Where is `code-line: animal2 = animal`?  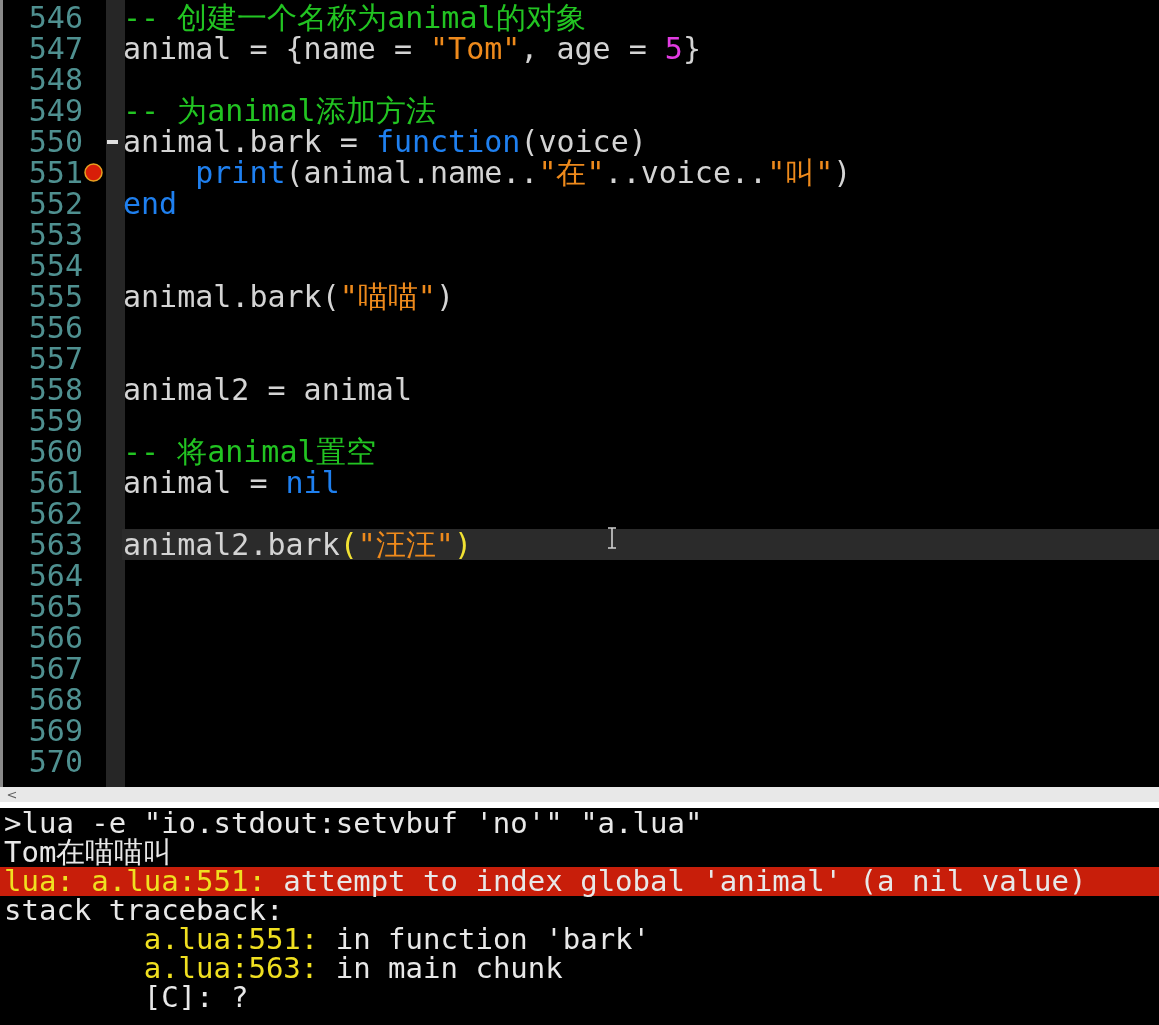 code-line: animal2 = animal is located at coordinates (267, 389).